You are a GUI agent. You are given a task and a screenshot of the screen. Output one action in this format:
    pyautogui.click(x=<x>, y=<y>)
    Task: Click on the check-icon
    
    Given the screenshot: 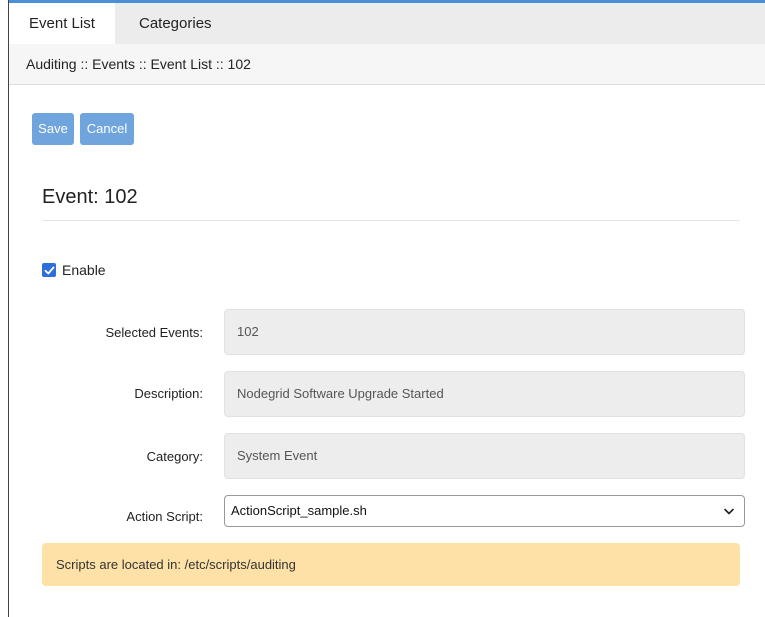 What is the action you would take?
    pyautogui.click(x=49, y=270)
    